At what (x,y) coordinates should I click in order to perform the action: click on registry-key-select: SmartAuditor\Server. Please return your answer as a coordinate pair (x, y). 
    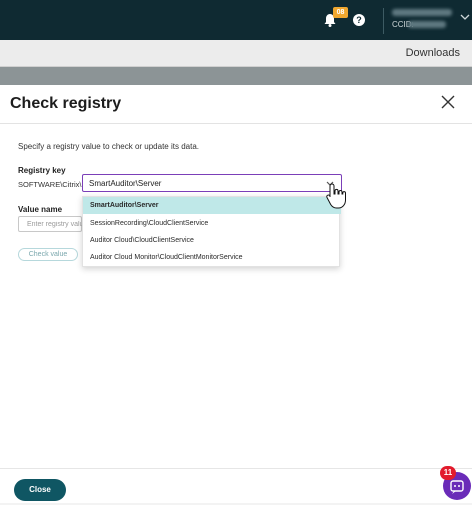
    Looking at the image, I should click on (212, 183).